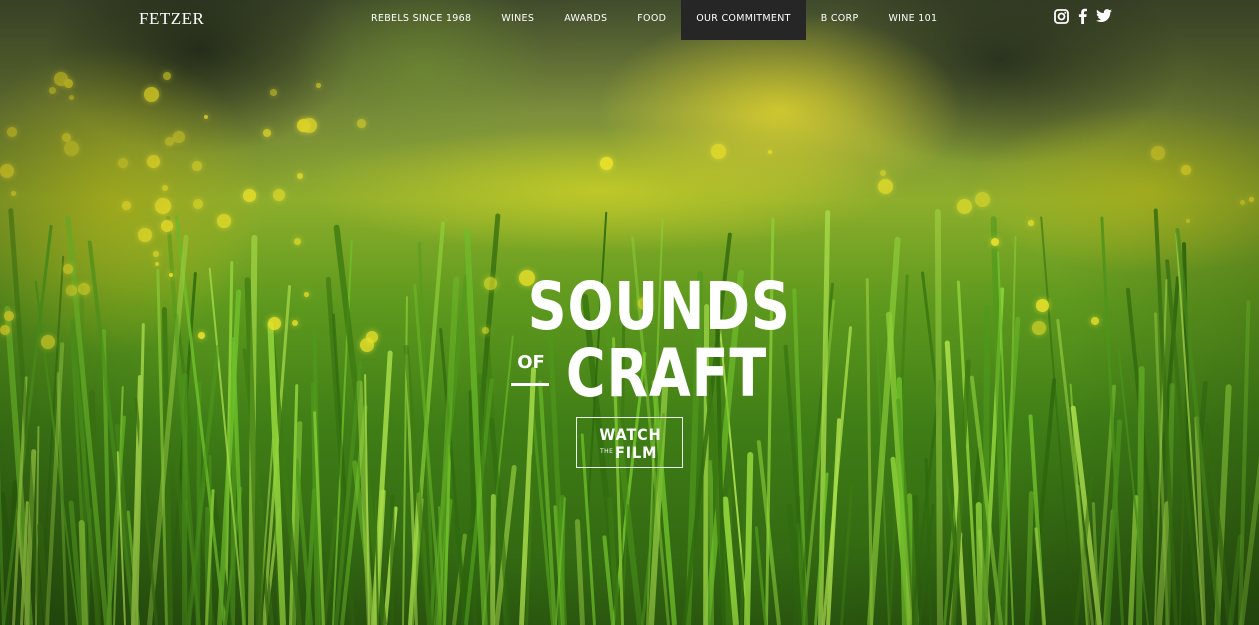 This screenshot has height=625, width=1259. What do you see at coordinates (421, 20) in the screenshot?
I see `nav-item-rebels-since-1968: REBELS SINCE 1968` at bounding box center [421, 20].